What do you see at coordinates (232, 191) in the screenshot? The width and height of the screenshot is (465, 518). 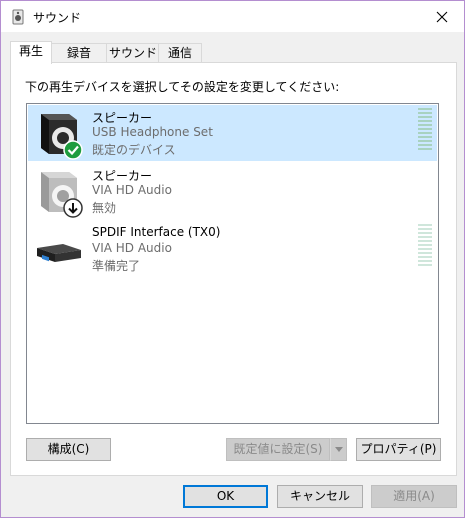 I see `device-item: スピーカー VIA HD Audio 無効` at bounding box center [232, 191].